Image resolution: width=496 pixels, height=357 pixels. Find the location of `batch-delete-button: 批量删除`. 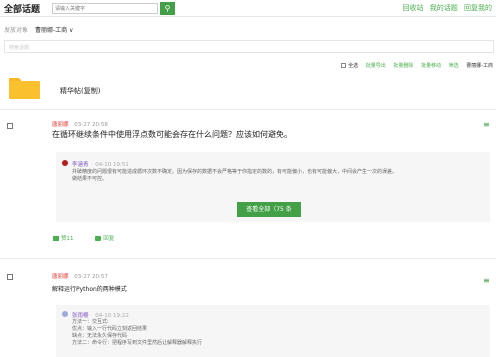

batch-delete-button: 批量删除 is located at coordinates (403, 66).